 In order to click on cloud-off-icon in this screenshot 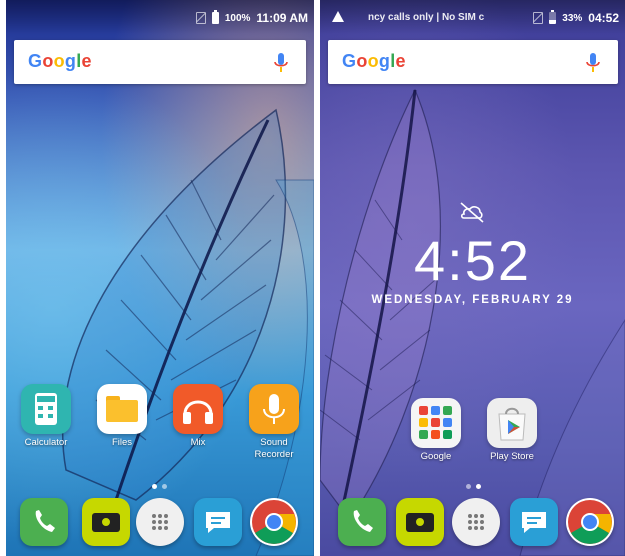, I will do `click(472, 212)`.